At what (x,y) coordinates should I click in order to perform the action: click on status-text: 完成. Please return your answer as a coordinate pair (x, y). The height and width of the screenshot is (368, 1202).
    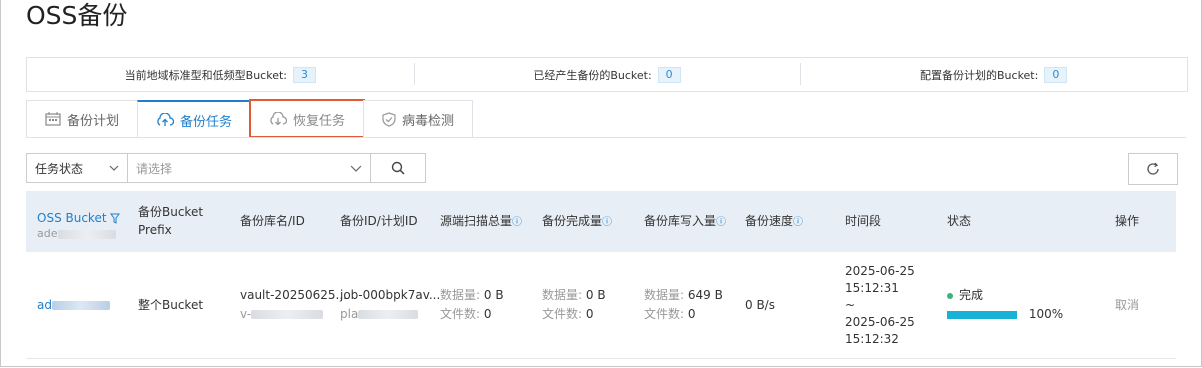
    Looking at the image, I should click on (971, 295).